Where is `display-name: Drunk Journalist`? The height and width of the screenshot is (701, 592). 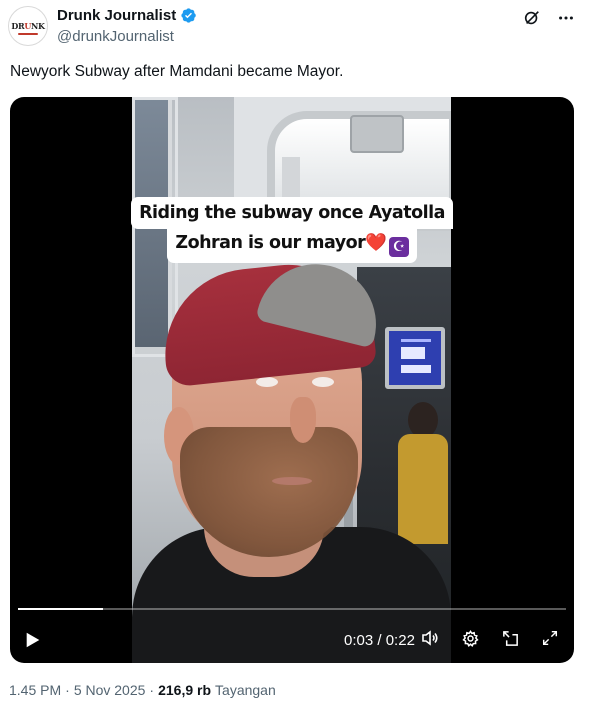
display-name: Drunk Journalist is located at coordinates (116, 15).